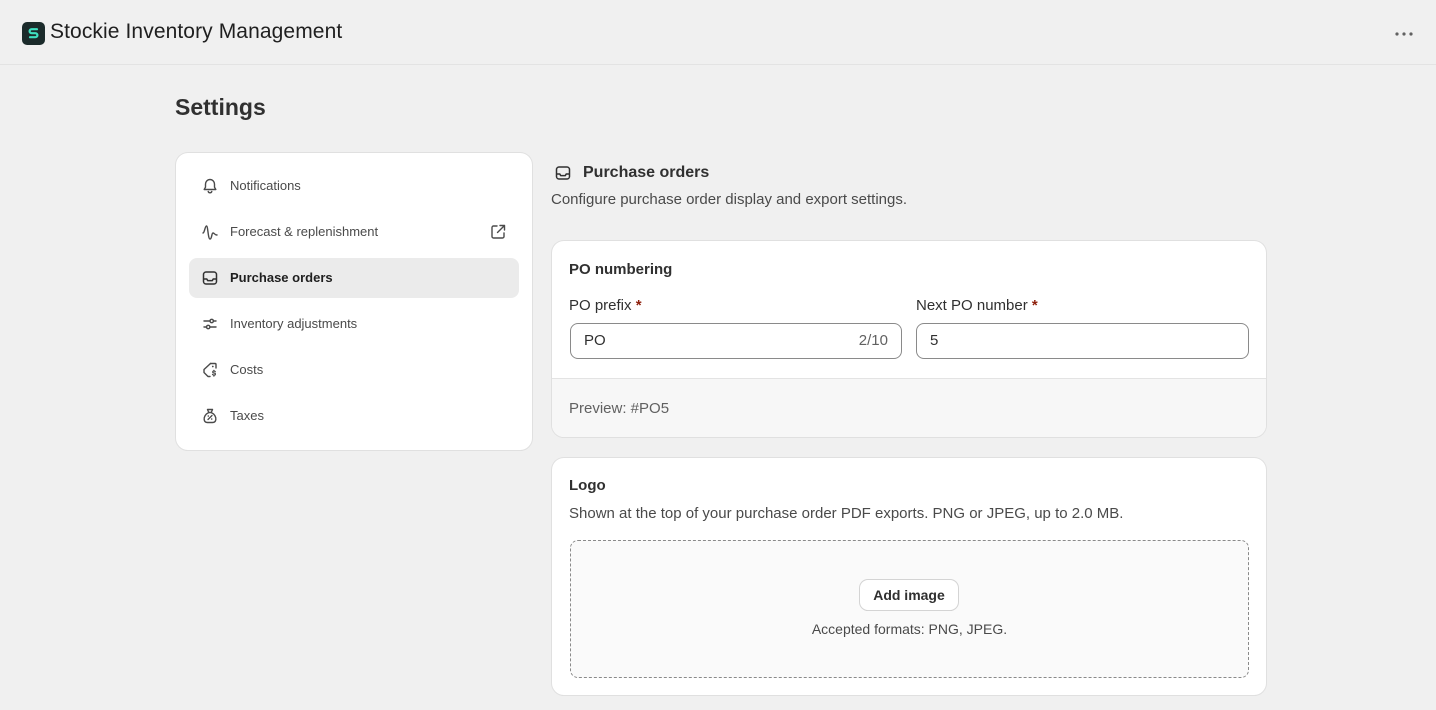 This screenshot has width=1436, height=710. Describe the element at coordinates (646, 172) in the screenshot. I see `section-title: Purchase orders` at that location.